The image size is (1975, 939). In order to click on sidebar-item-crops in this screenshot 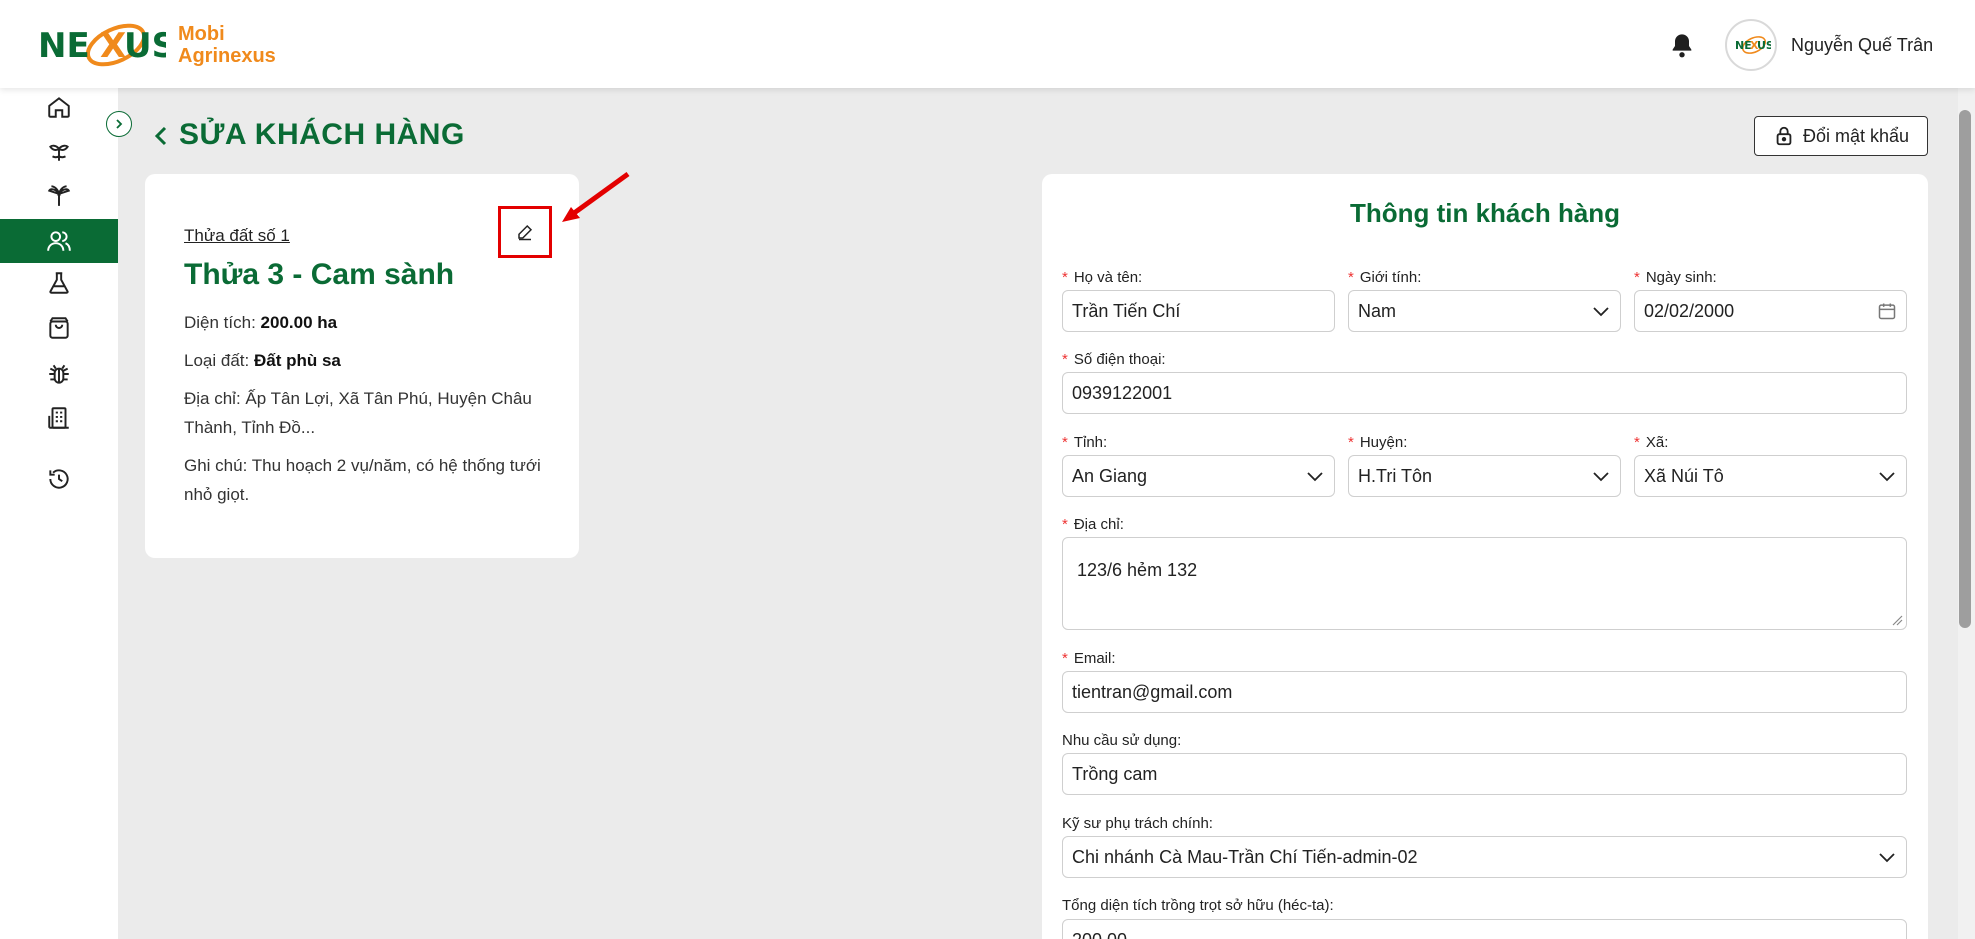, I will do `click(59, 151)`.